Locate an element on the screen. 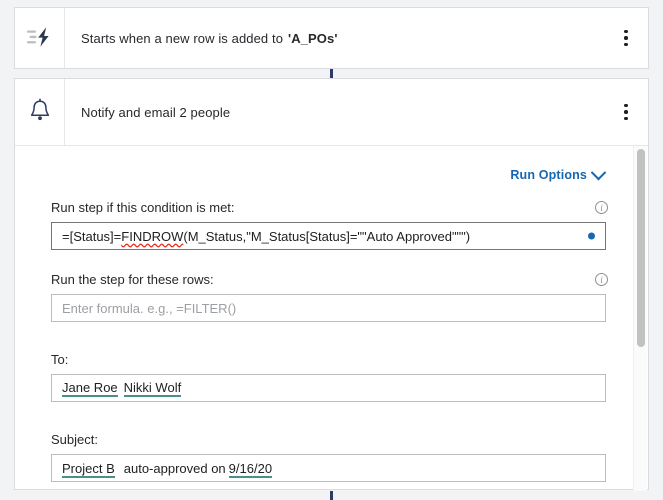 Image resolution: width=663 pixels, height=500 pixels. subject-token-date: 9/16/20 is located at coordinates (250, 469).